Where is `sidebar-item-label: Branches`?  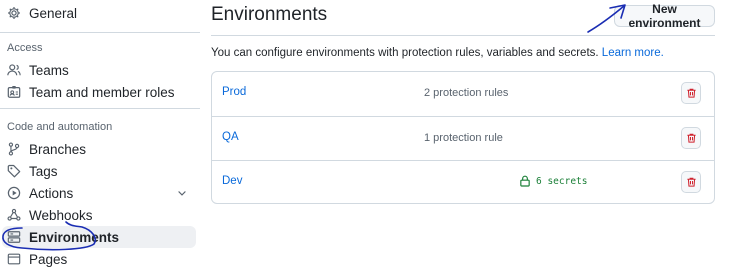
sidebar-item-label: Branches is located at coordinates (58, 149).